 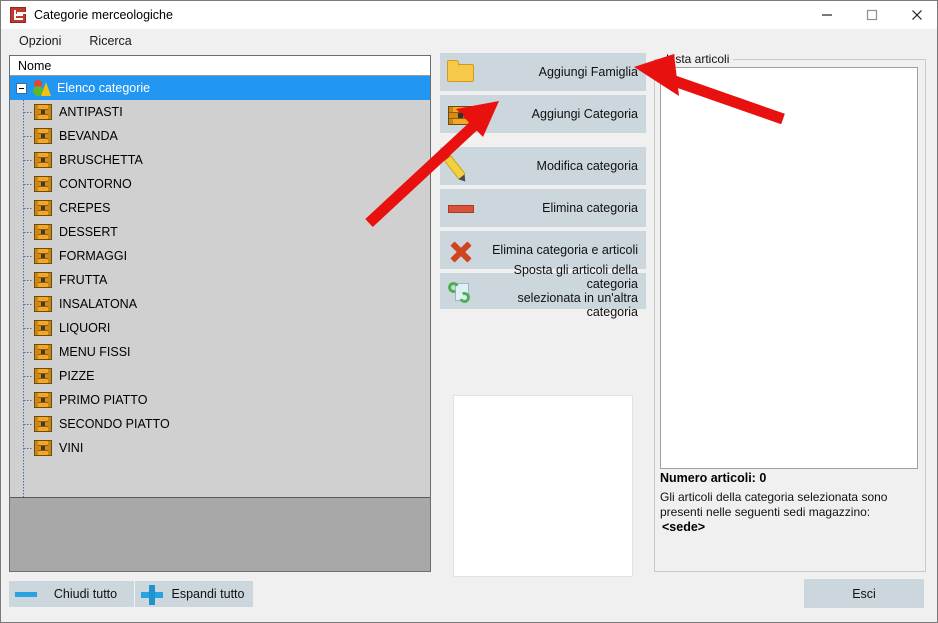 What do you see at coordinates (85, 328) in the screenshot?
I see `tree-item-label: LIQUORI` at bounding box center [85, 328].